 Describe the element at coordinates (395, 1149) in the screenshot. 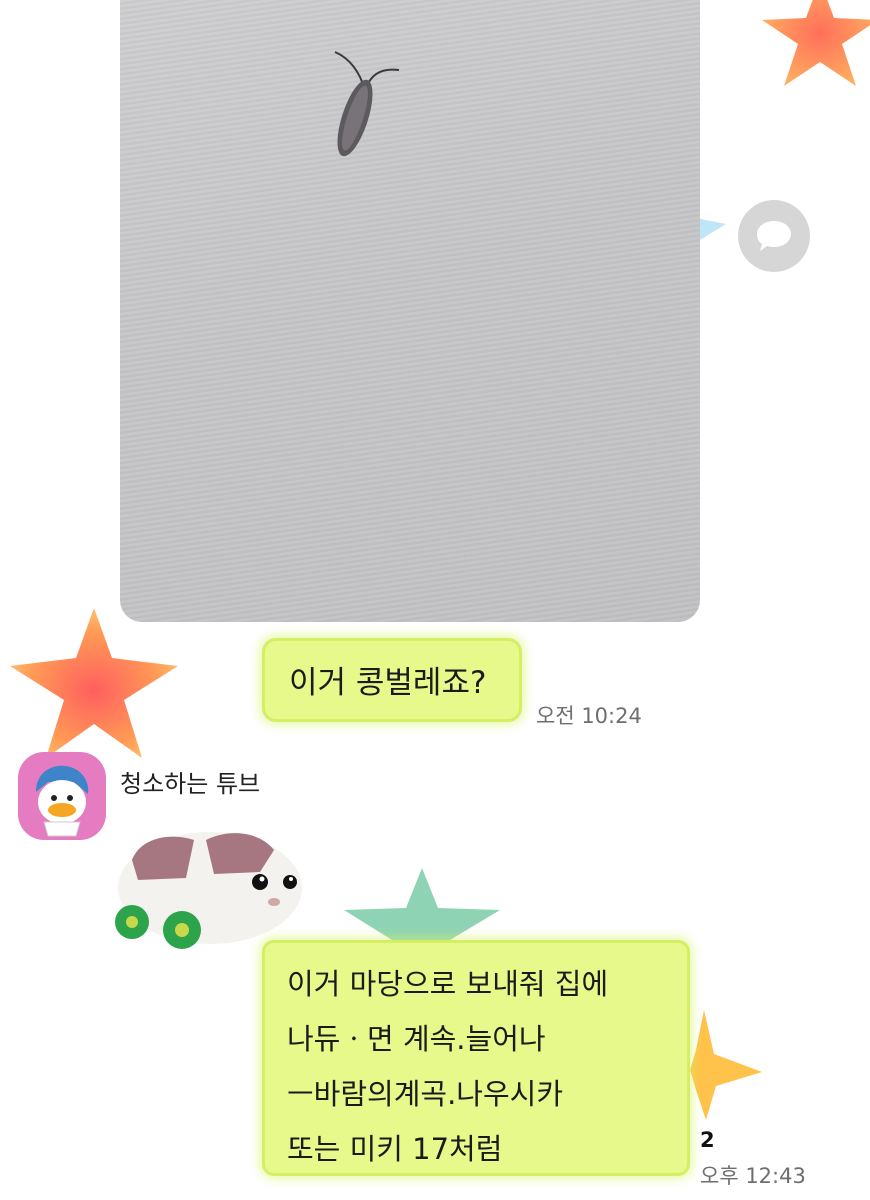

I see `message-line: 또는 미키 17처럼` at that location.